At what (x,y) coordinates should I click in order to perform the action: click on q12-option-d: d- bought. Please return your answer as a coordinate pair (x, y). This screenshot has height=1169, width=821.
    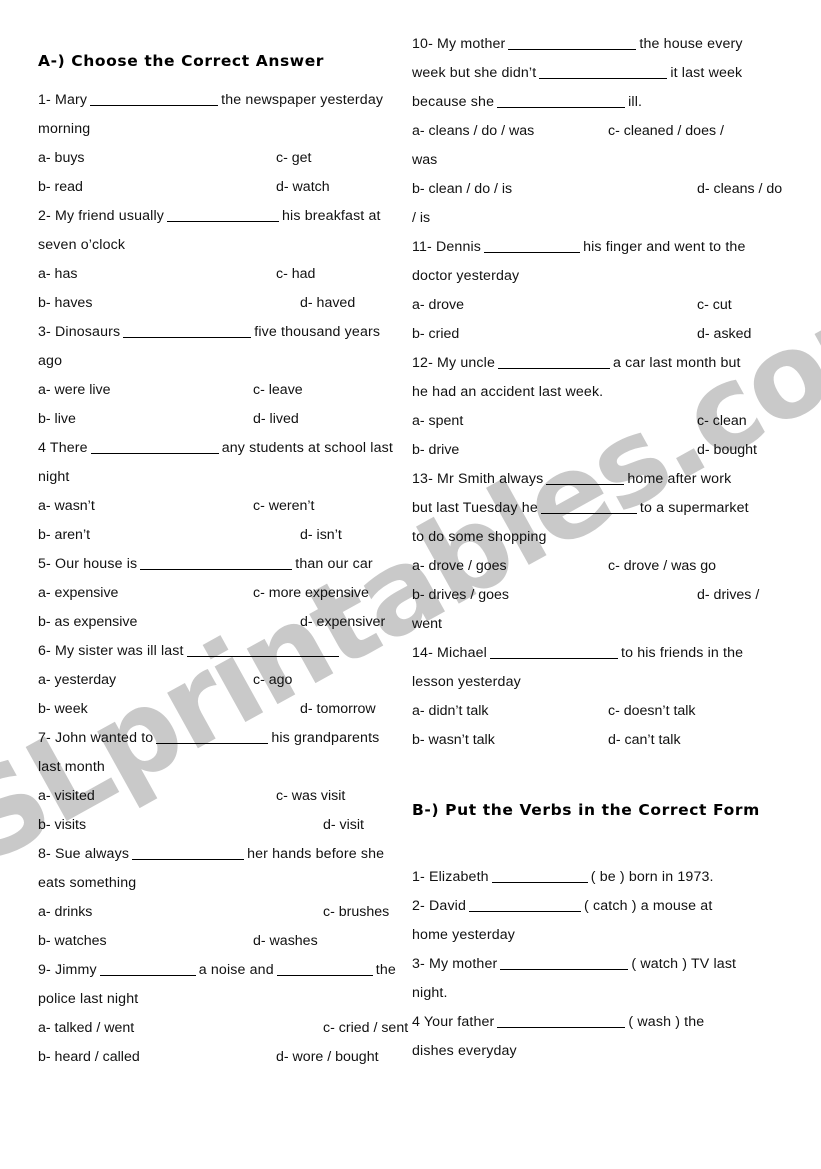
    Looking at the image, I should click on (727, 450).